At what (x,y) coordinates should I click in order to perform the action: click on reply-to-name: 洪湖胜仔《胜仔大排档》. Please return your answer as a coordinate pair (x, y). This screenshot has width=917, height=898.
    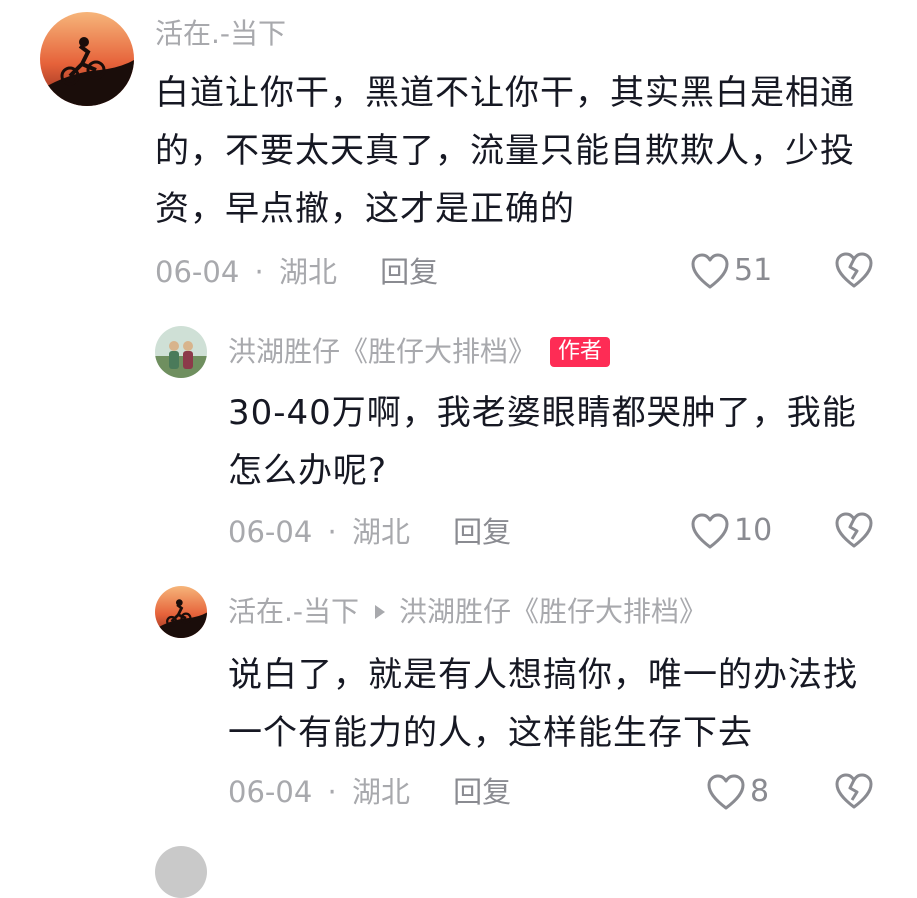
    Looking at the image, I should click on (553, 612).